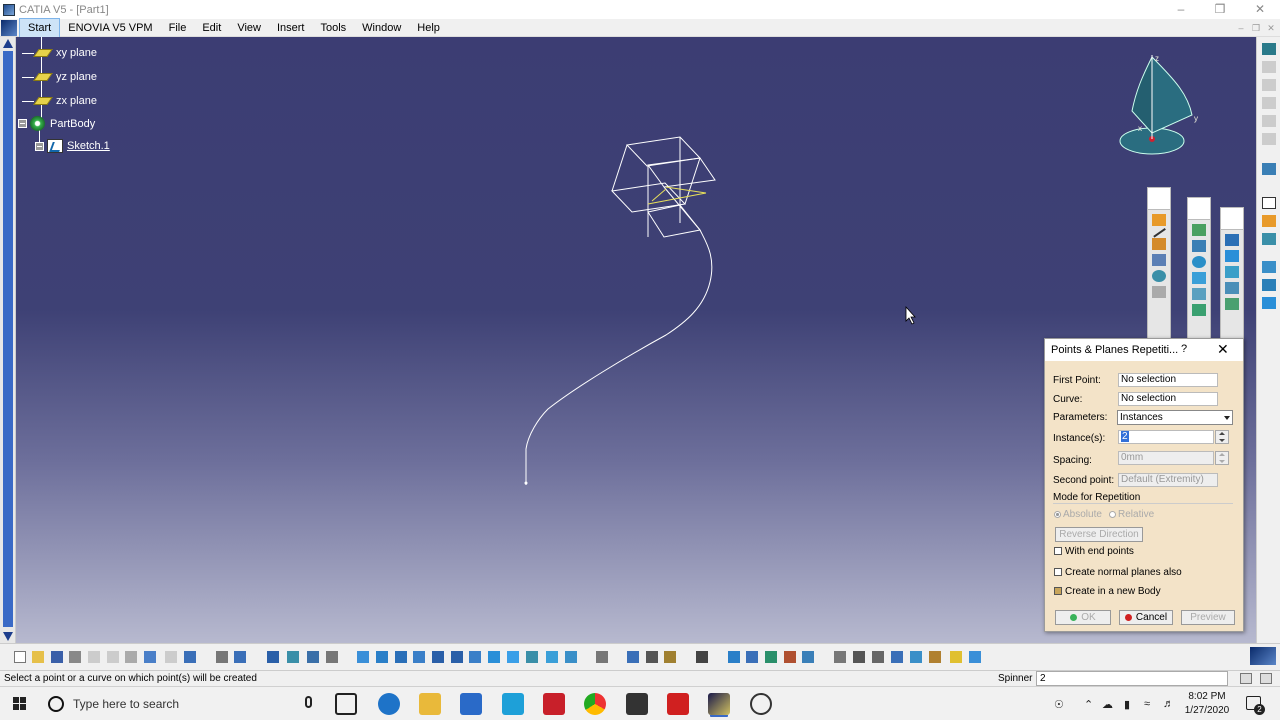  What do you see at coordinates (1159, 276) in the screenshot?
I see `projection-tool-icon` at bounding box center [1159, 276].